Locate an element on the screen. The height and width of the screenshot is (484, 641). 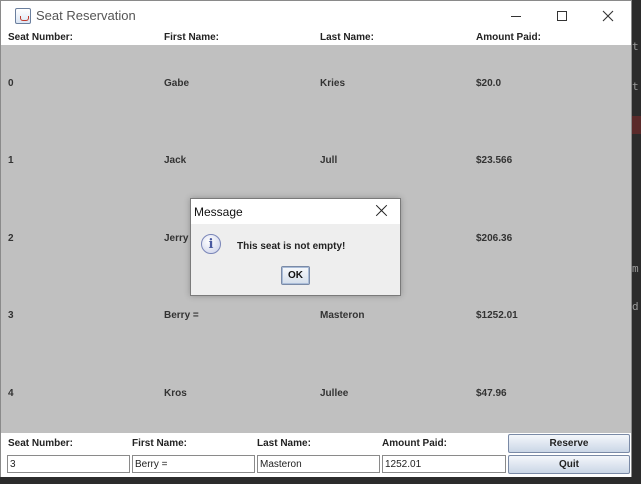
background-text: m is located at coordinates (635, 268).